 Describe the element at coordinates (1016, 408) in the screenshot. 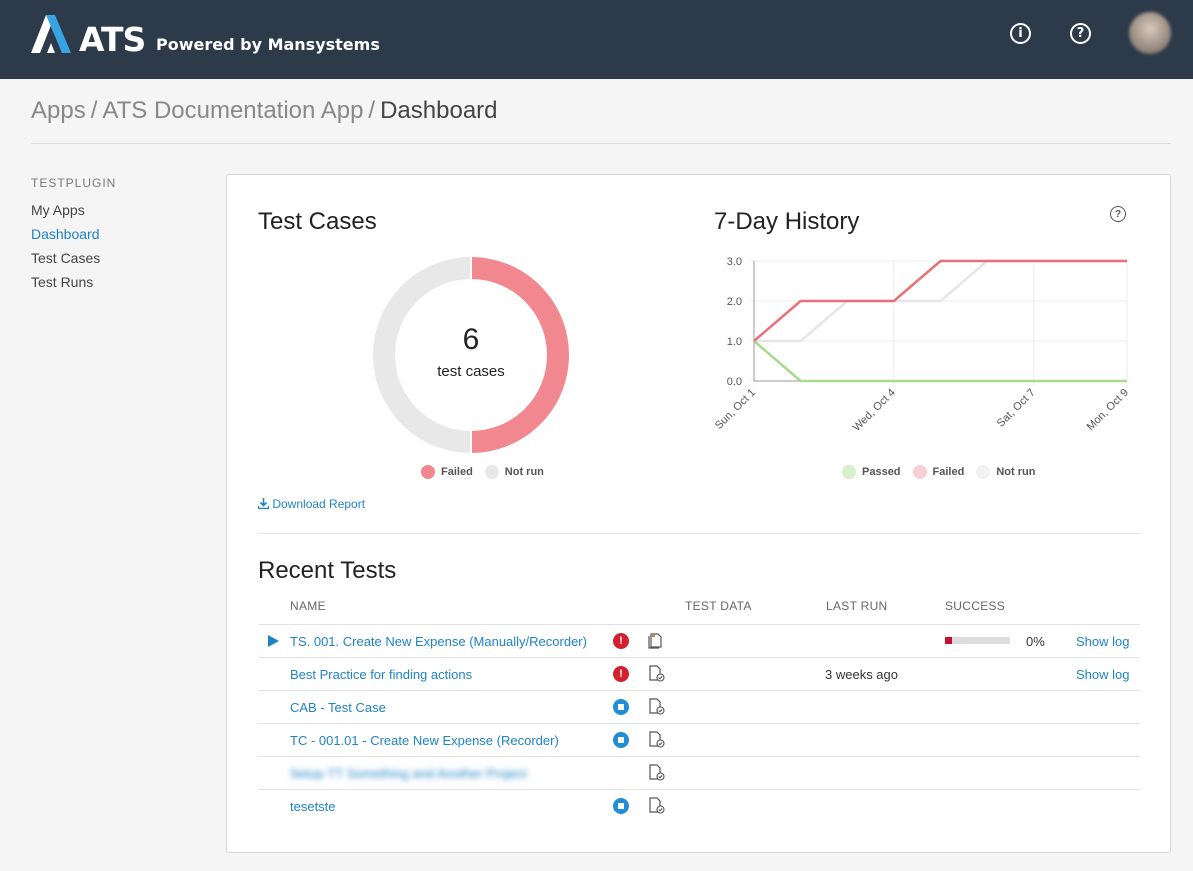

I see `x-tick-label: Sat, Oct 7` at that location.